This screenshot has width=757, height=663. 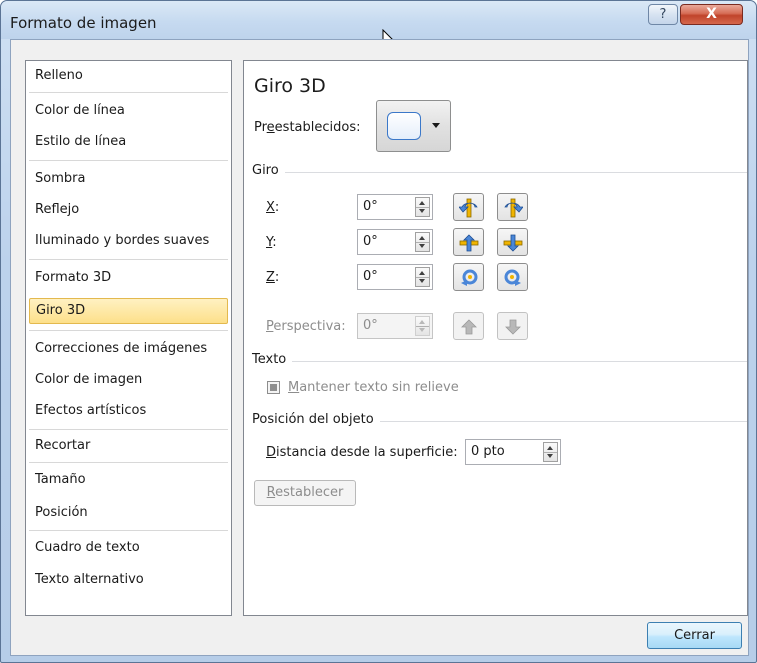 I want to click on rotate-z-counterclockwise-button, so click(x=468, y=277).